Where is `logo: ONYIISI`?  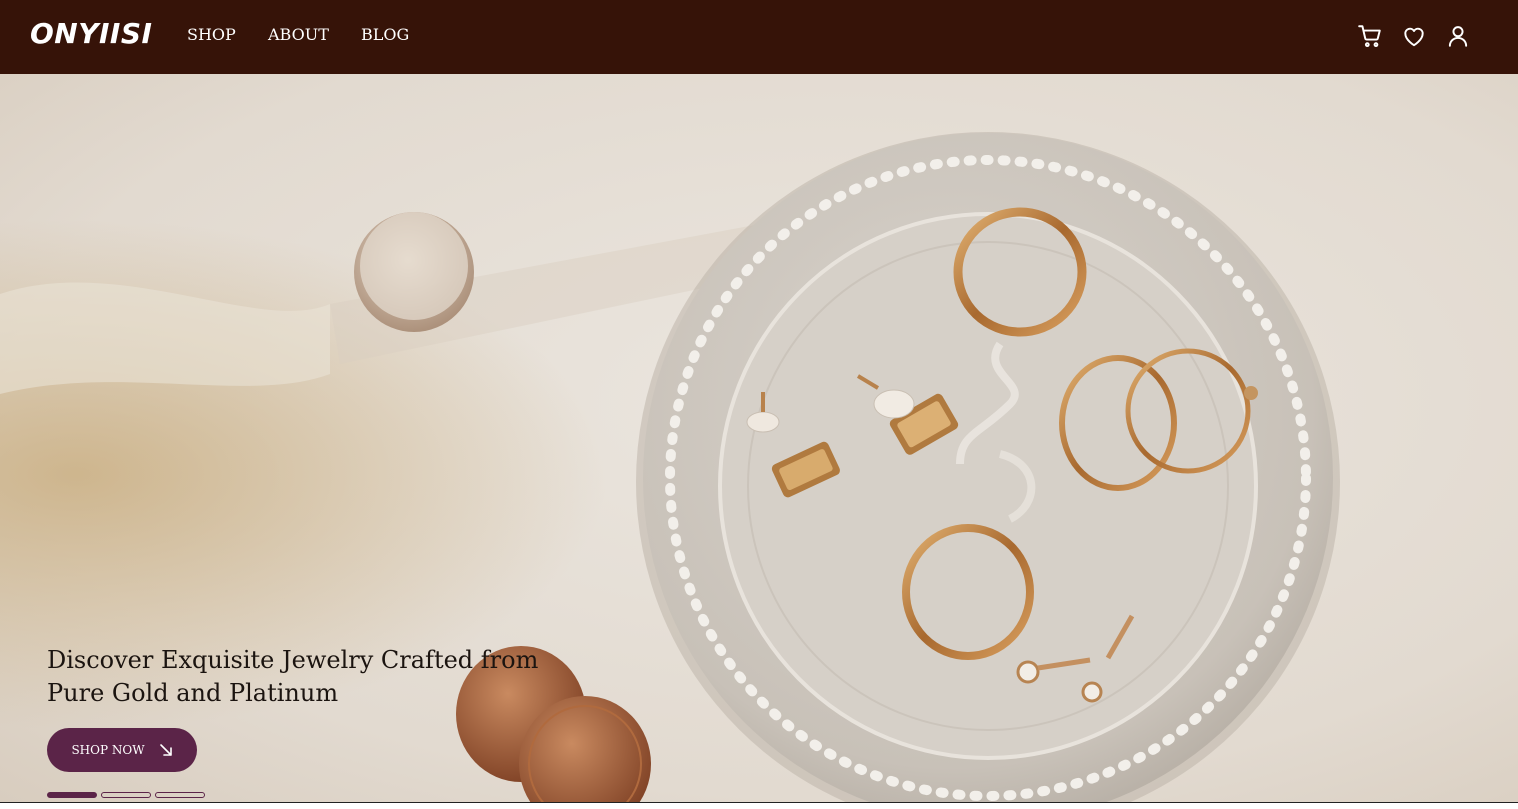 logo: ONYIISI is located at coordinates (91, 33).